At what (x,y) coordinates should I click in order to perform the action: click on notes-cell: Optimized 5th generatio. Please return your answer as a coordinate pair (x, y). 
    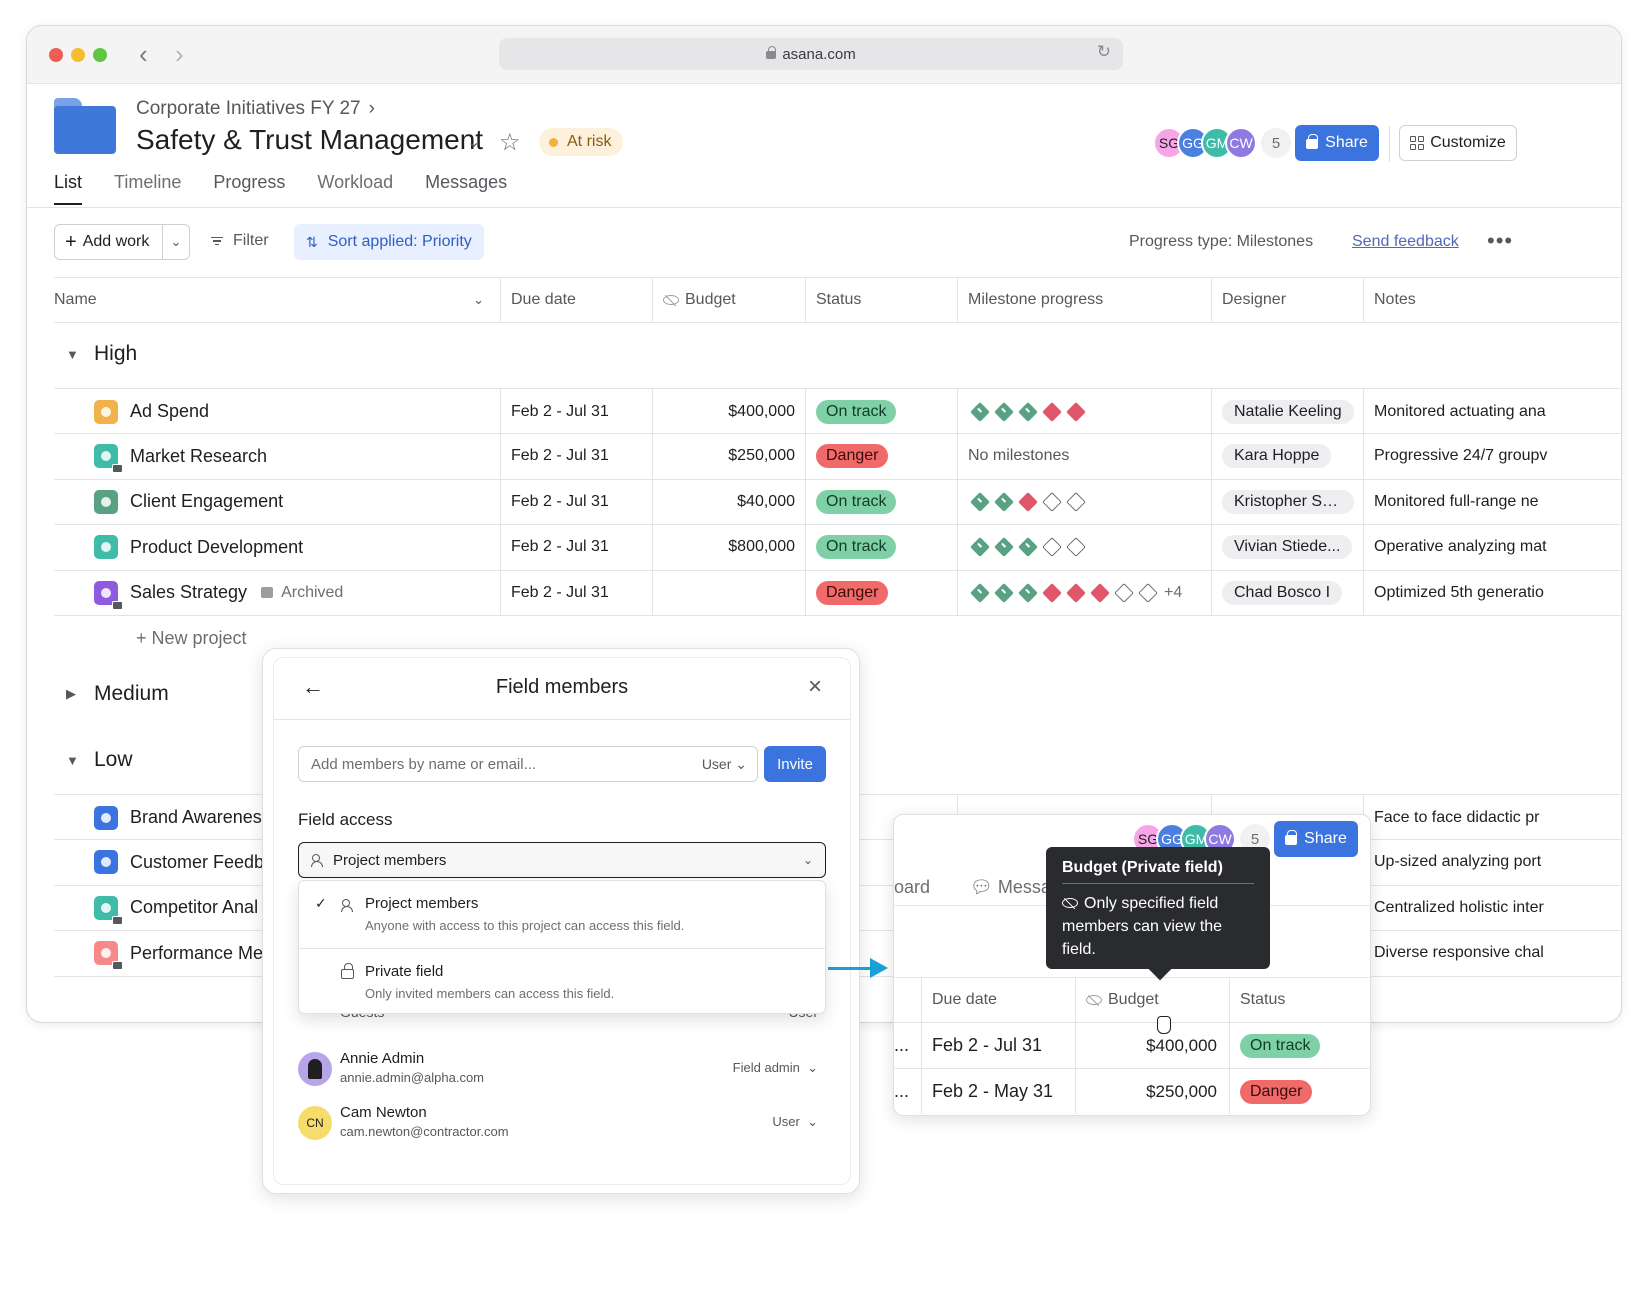
    Looking at the image, I should click on (1492, 592).